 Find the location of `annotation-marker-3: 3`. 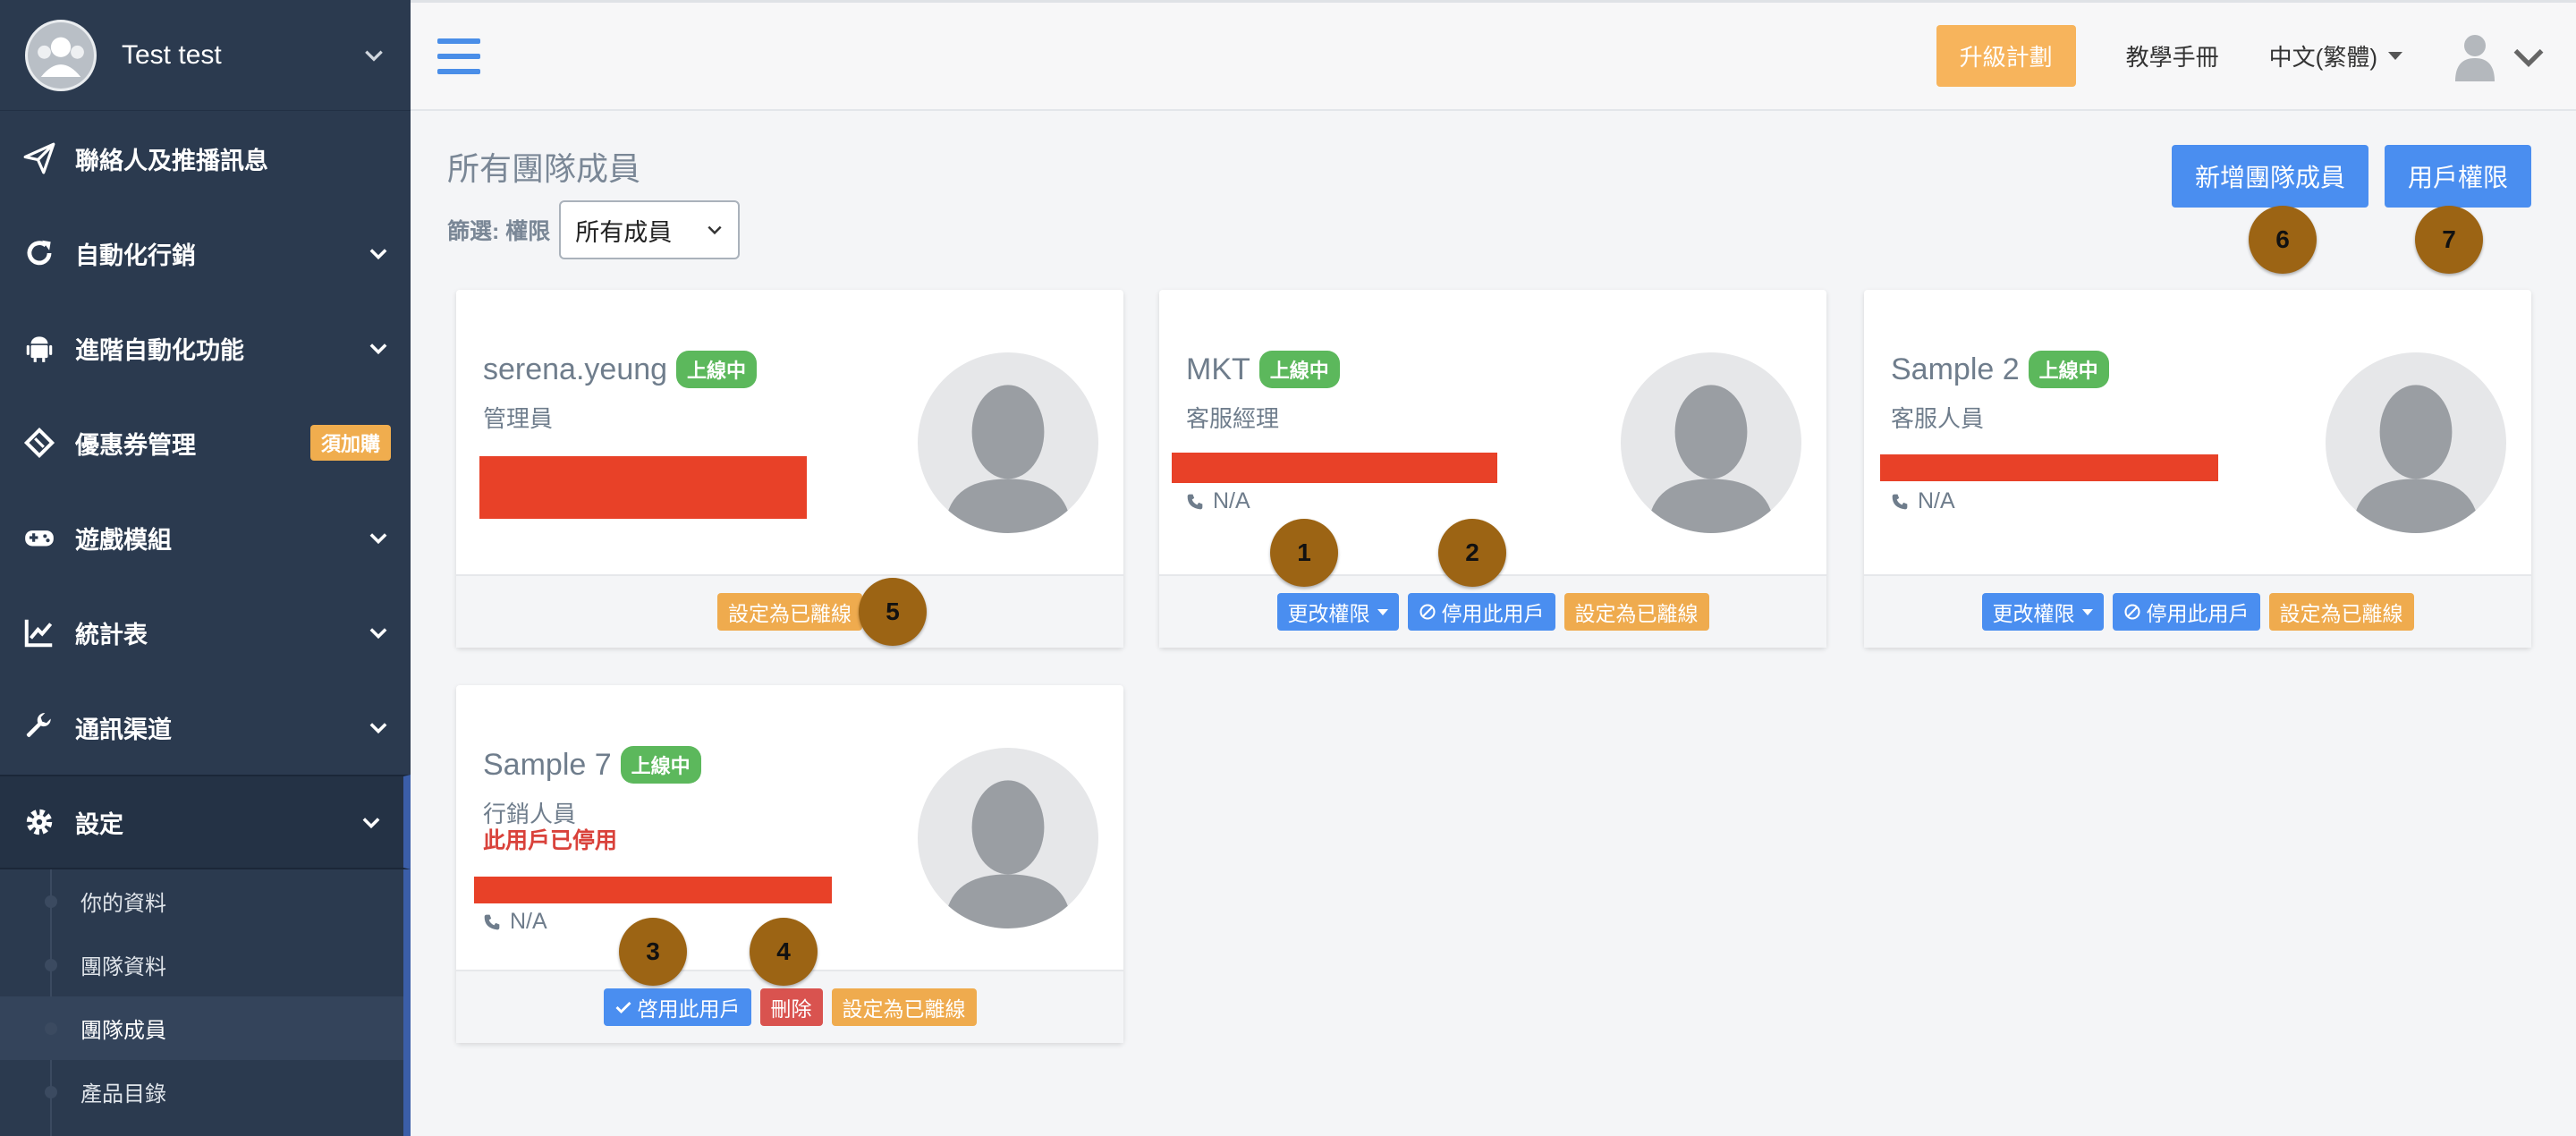

annotation-marker-3: 3 is located at coordinates (653, 952).